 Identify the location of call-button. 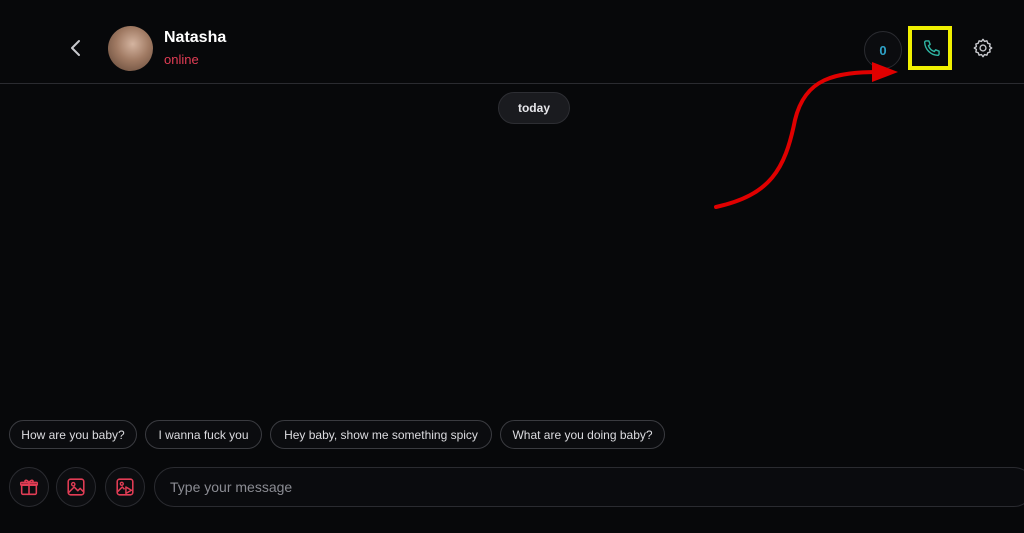
(932, 48).